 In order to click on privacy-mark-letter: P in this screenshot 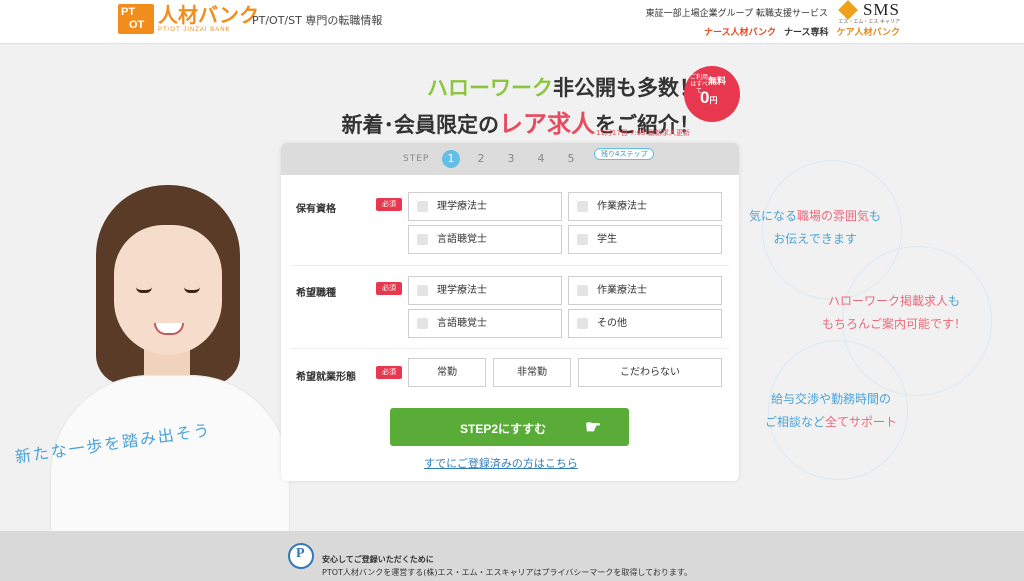, I will do `click(300, 553)`.